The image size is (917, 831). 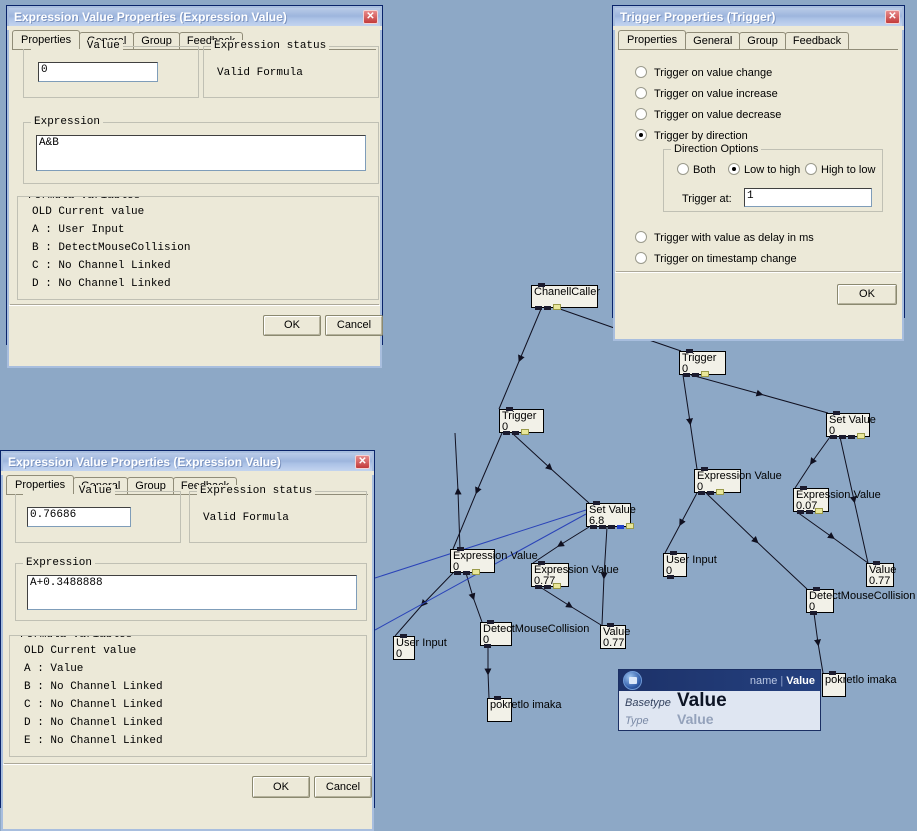 I want to click on current-value-input: 0.76686, so click(x=79, y=517).